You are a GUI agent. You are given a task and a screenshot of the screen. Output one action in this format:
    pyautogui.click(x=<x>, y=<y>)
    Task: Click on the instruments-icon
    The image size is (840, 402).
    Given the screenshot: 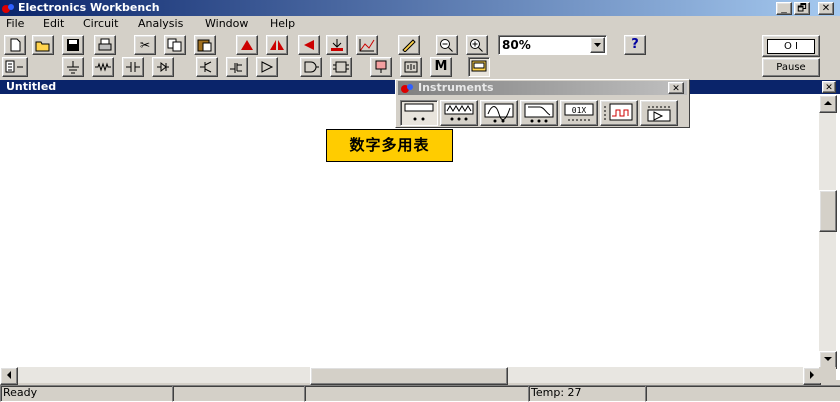 What is the action you would take?
    pyautogui.click(x=479, y=67)
    